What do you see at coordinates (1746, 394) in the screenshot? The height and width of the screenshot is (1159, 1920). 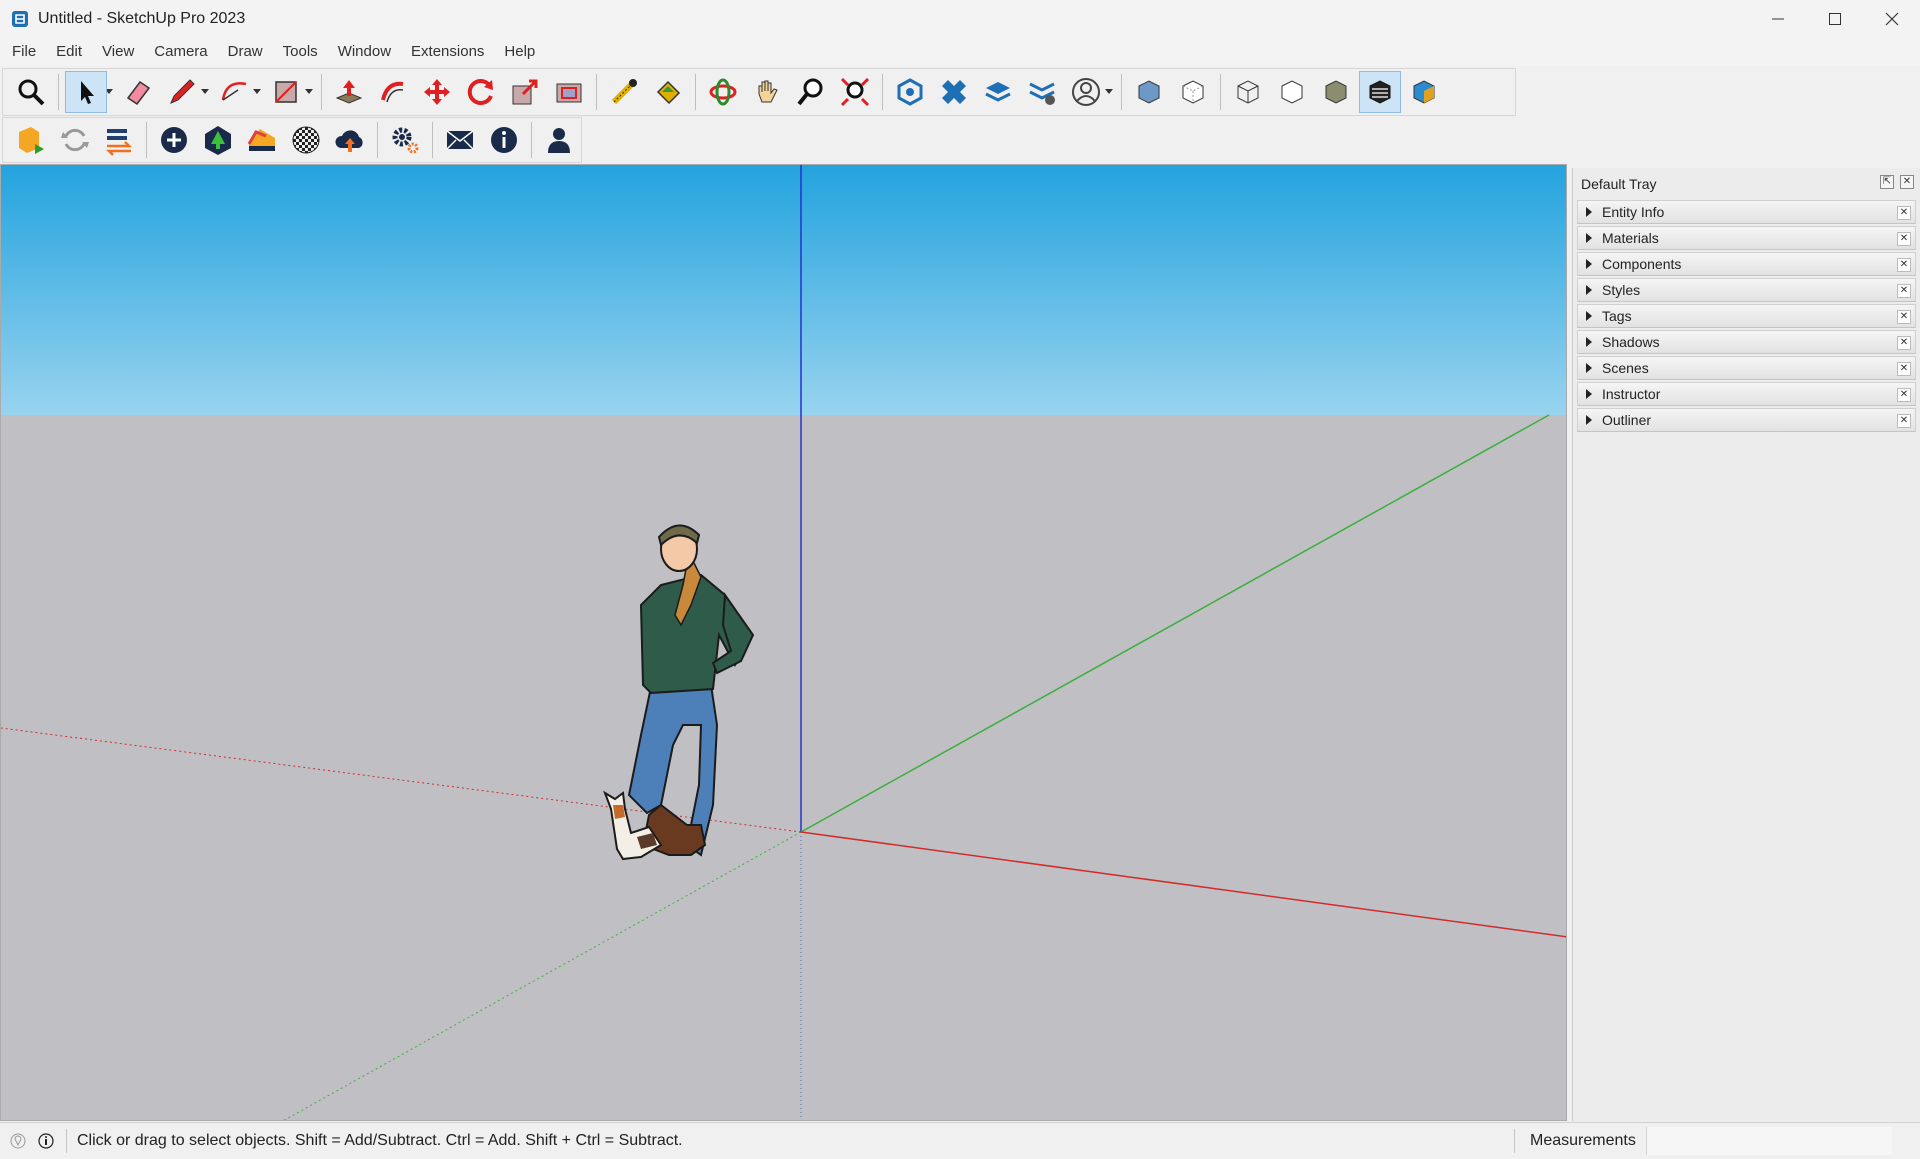 I see `panel-instructor: Instructor ✕` at bounding box center [1746, 394].